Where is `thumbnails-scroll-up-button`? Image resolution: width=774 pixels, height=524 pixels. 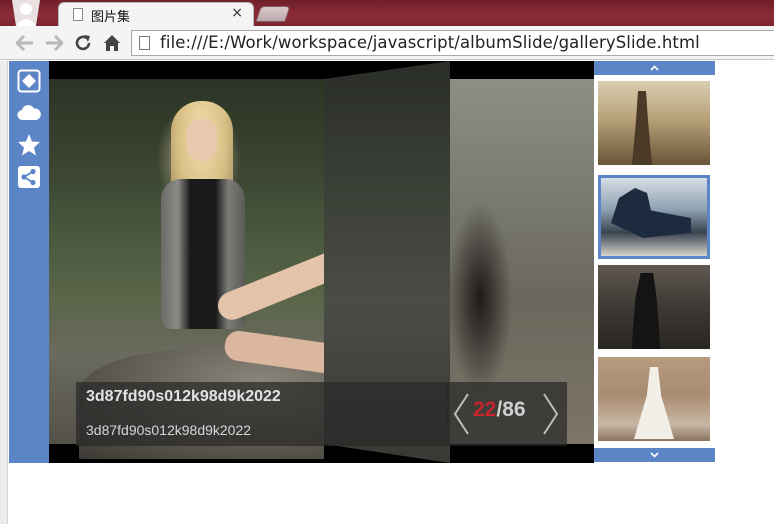
thumbnails-scroll-up-button is located at coordinates (654, 68).